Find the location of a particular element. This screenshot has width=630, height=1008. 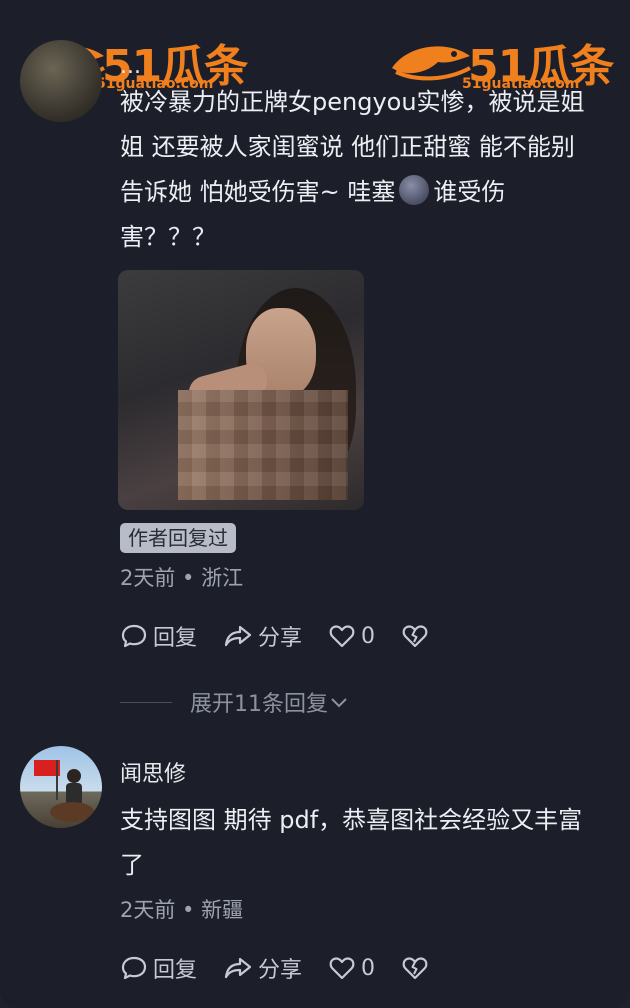

expand-replies-button: 展开11条回复 is located at coordinates (235, 702).